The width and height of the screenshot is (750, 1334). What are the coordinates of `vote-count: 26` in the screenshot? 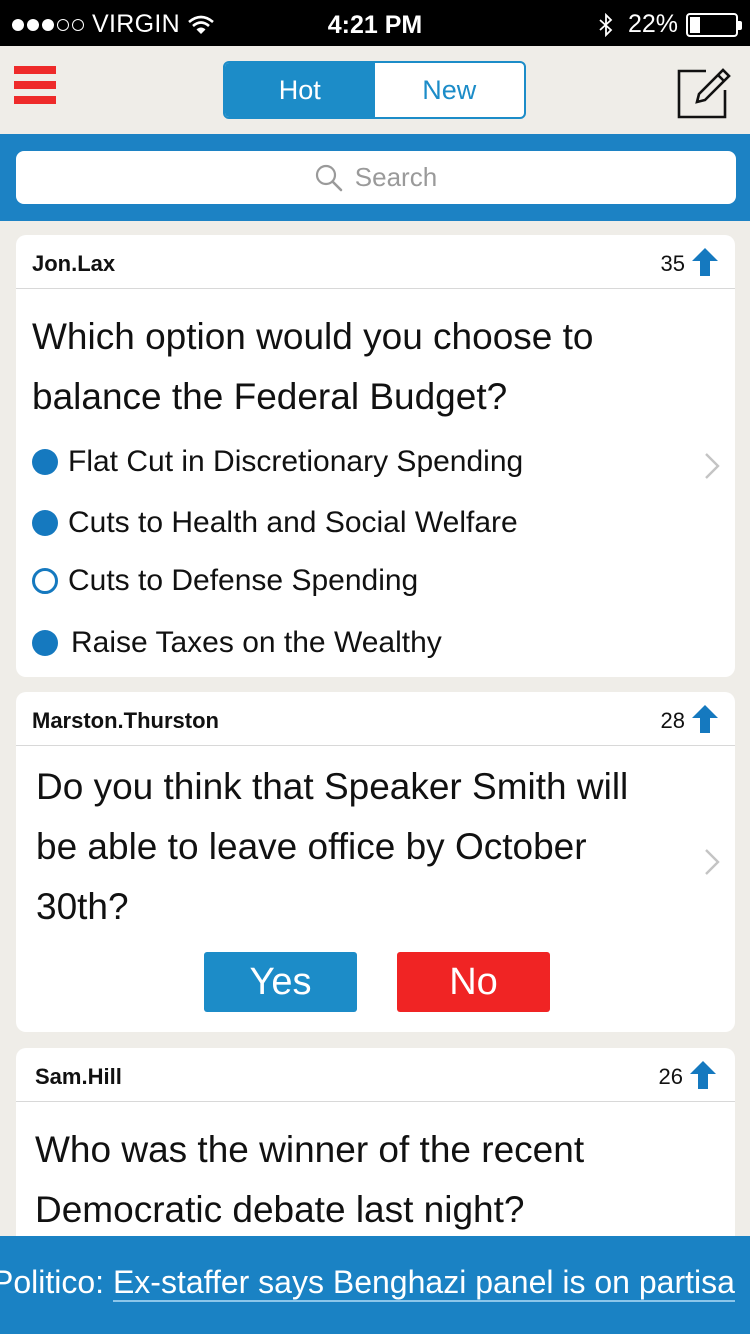 It's located at (670, 1076).